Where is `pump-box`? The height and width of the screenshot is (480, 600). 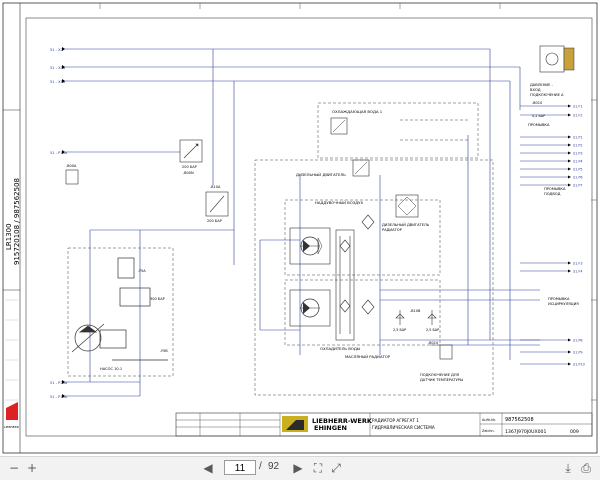
pump-box is located at coordinates (120, 312).